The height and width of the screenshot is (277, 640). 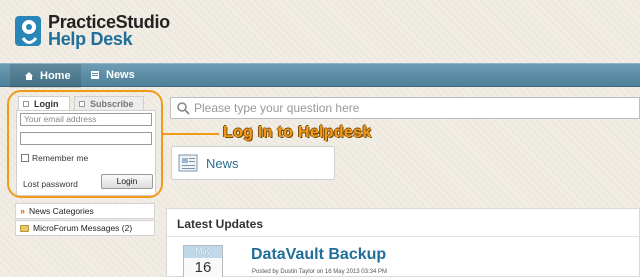 I want to click on folder-icon, so click(x=24, y=228).